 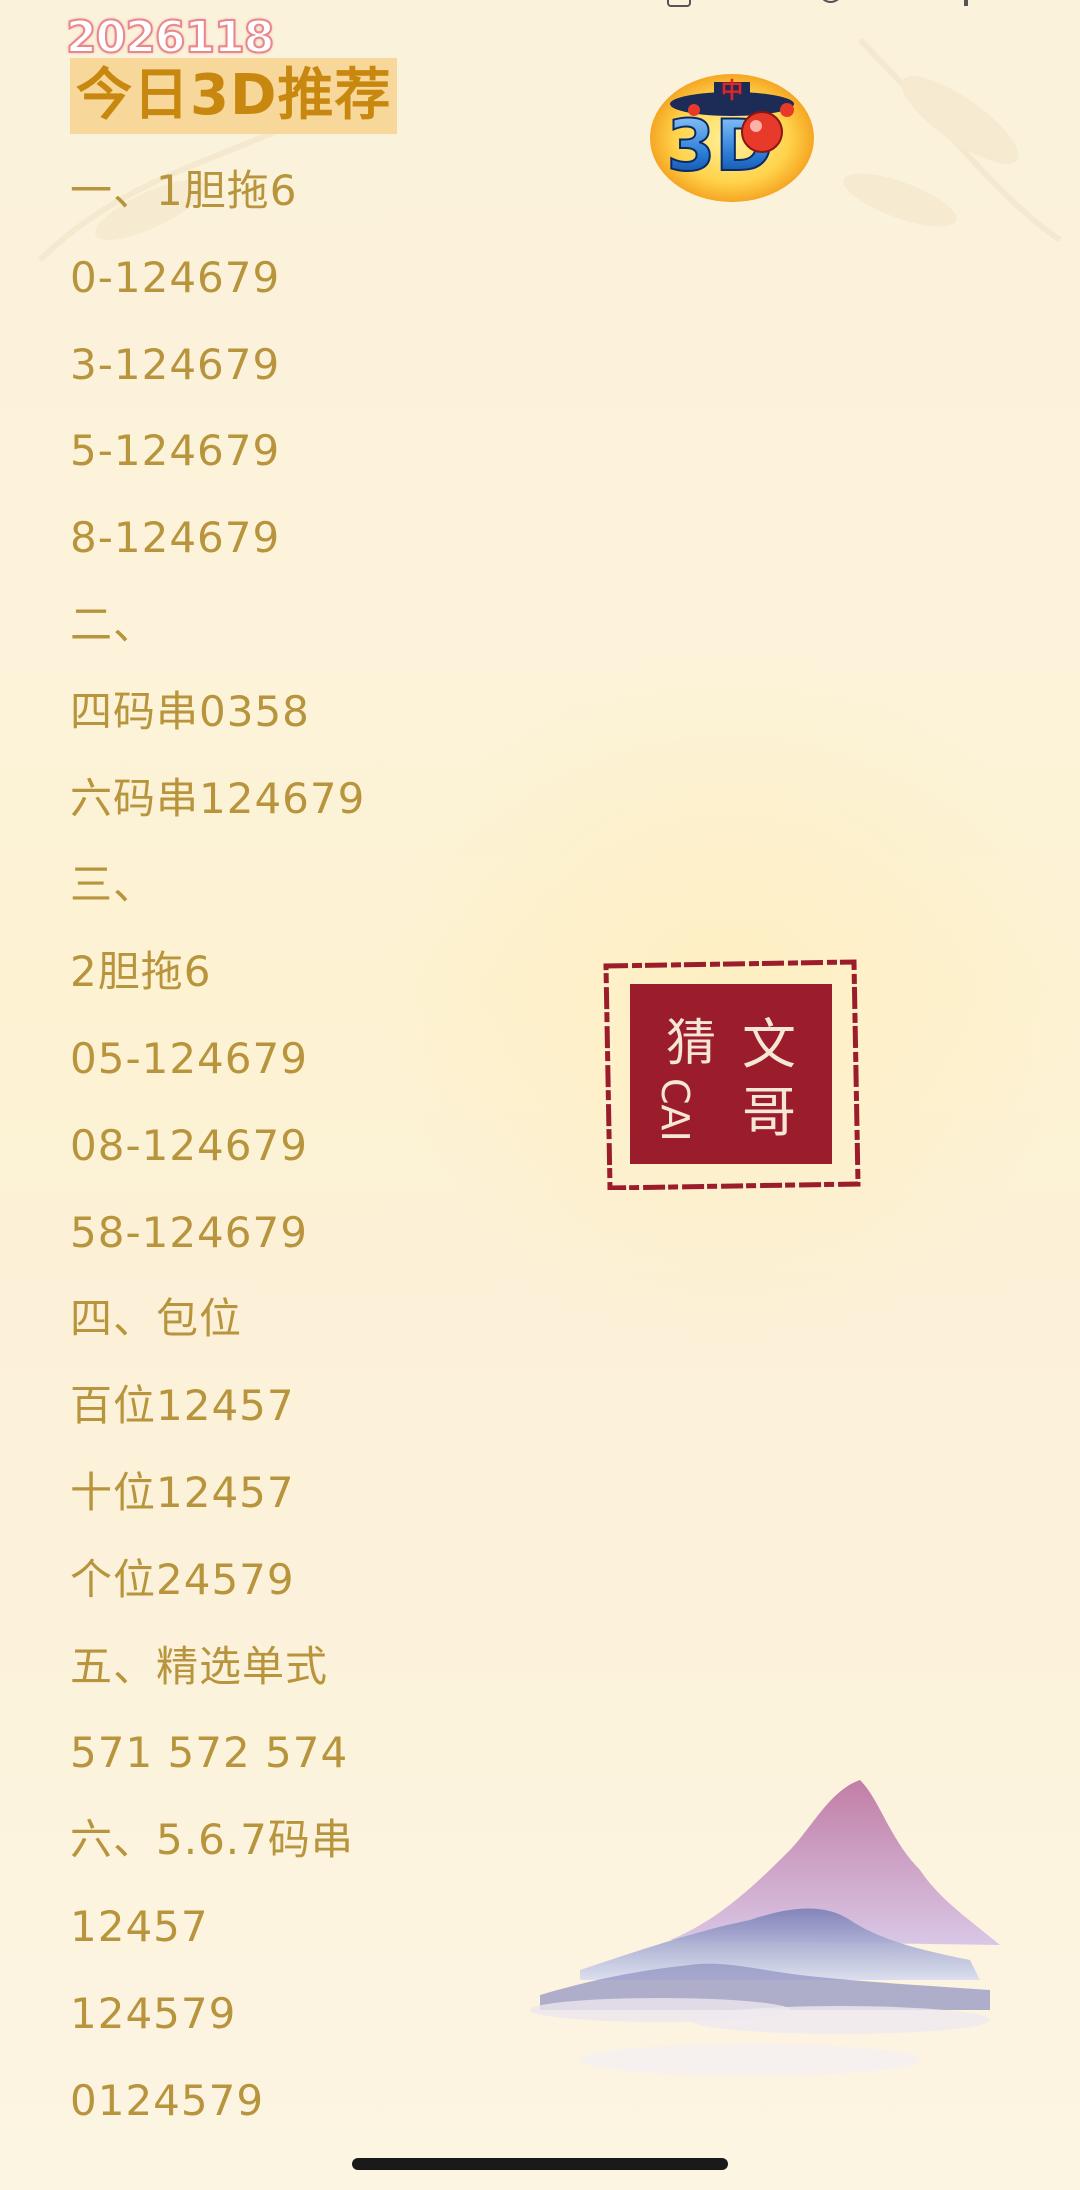 What do you see at coordinates (113, 885) in the screenshot?
I see `list-item: 三、` at bounding box center [113, 885].